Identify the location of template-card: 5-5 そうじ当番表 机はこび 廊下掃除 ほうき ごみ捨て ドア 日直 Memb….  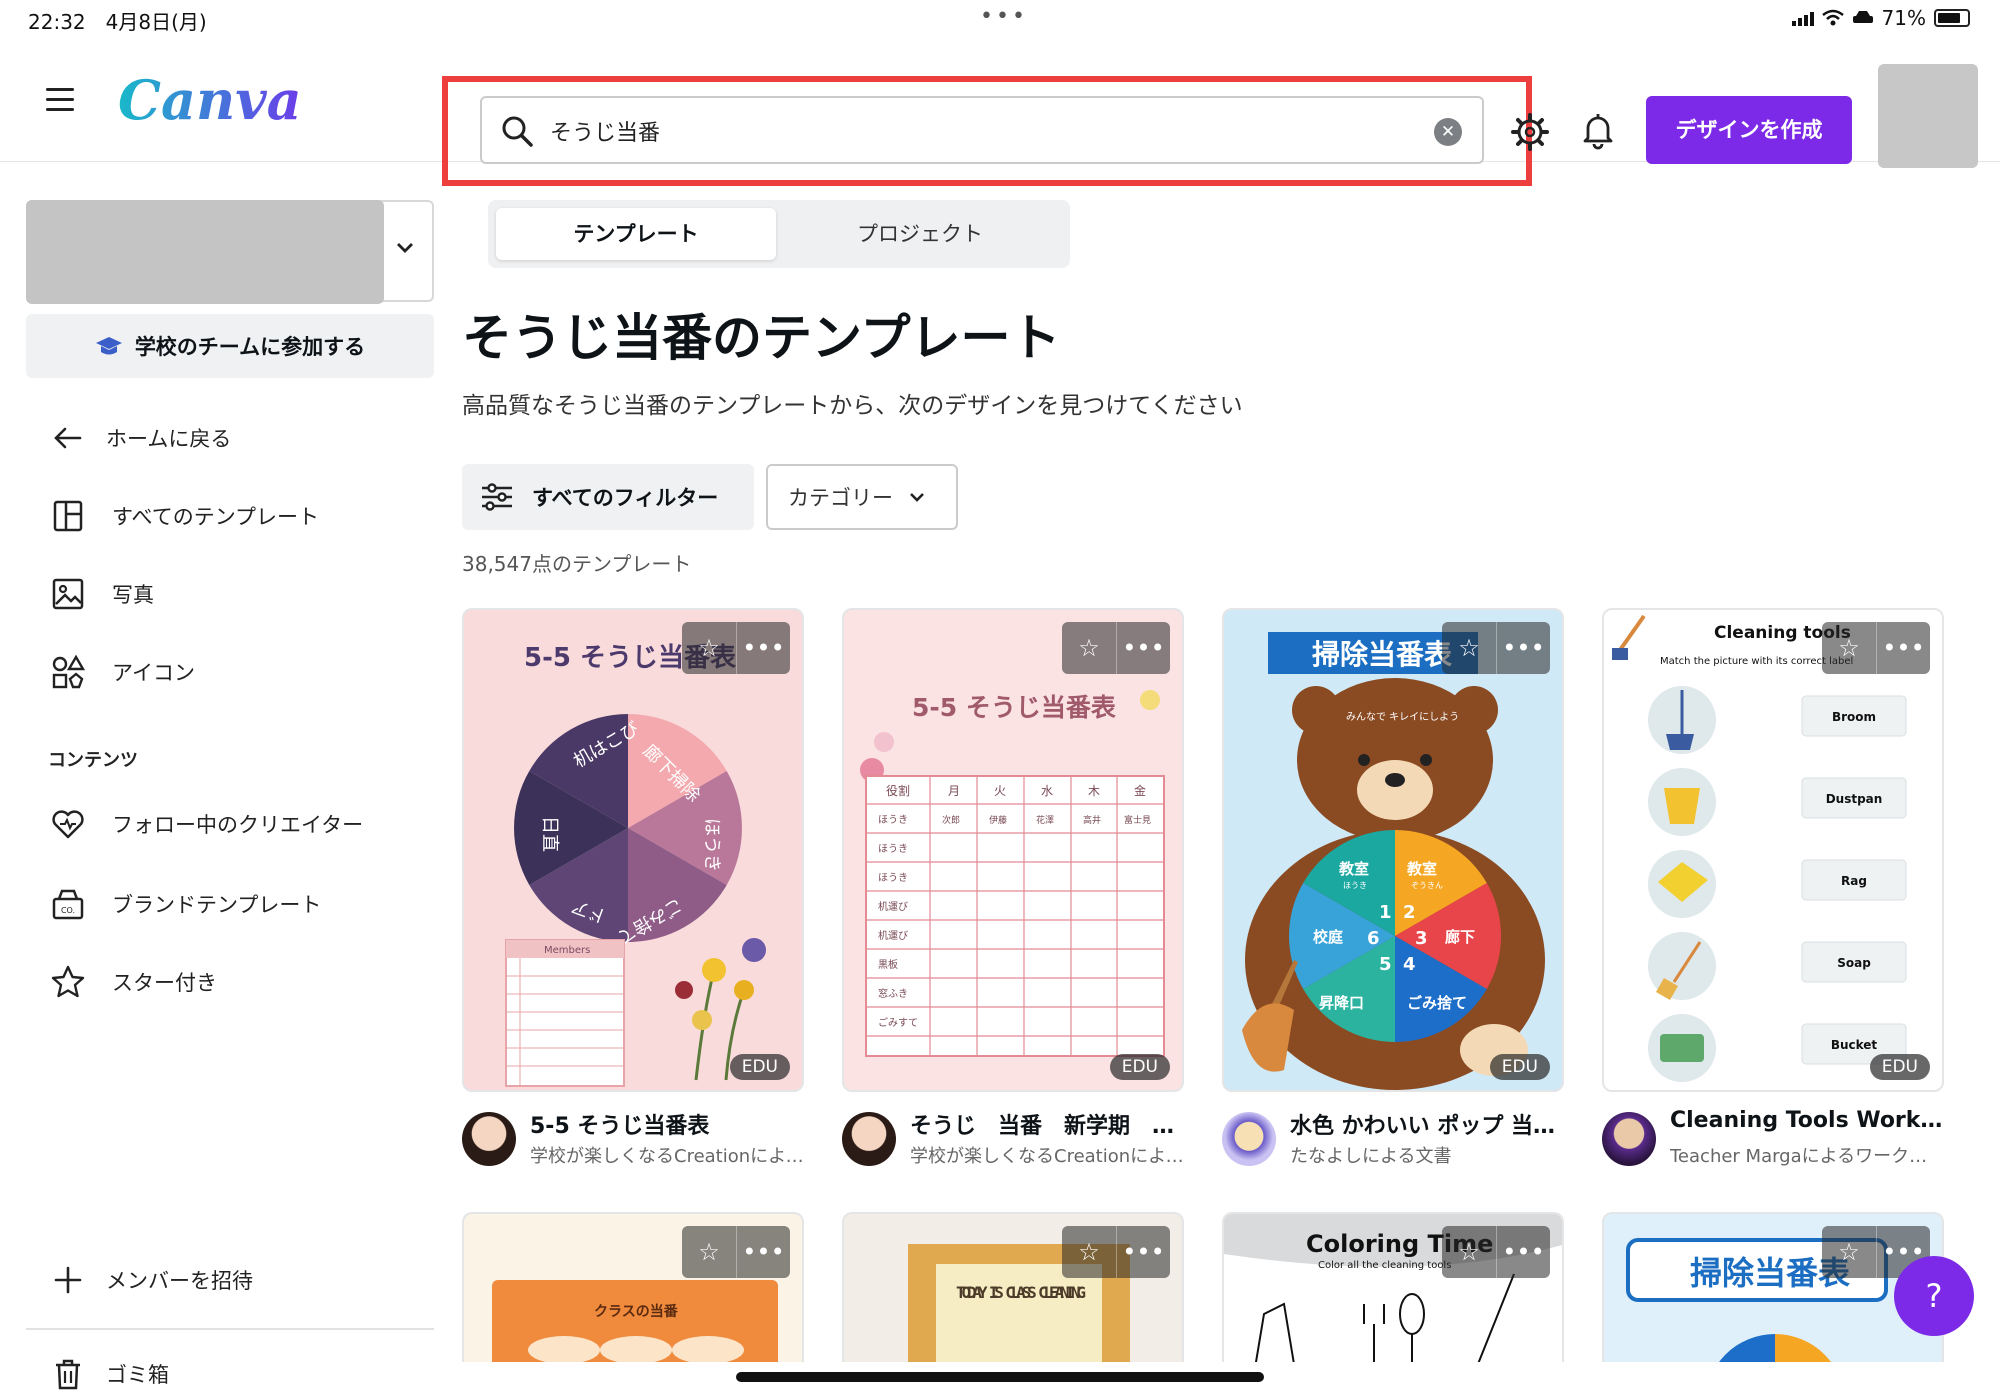
(633, 850).